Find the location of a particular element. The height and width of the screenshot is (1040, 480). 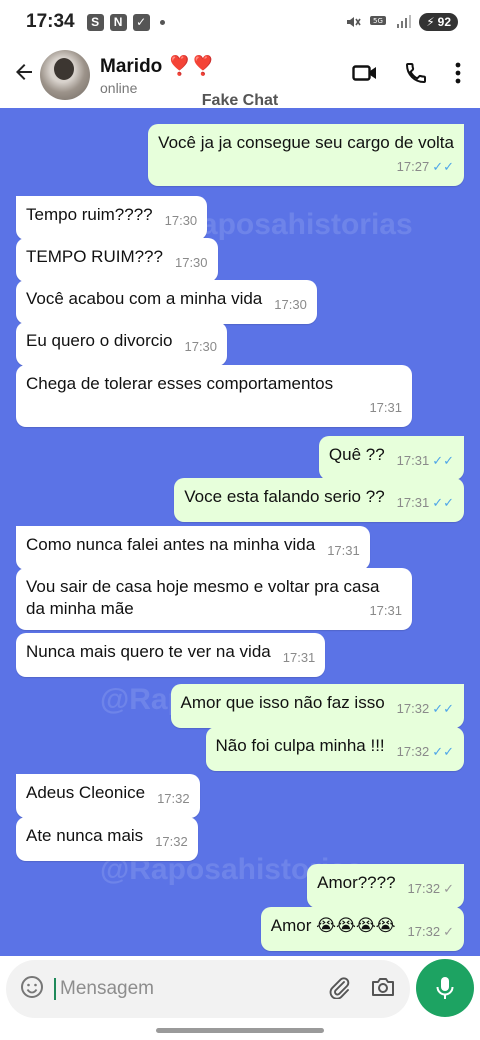

message-input is located at coordinates (179, 989).